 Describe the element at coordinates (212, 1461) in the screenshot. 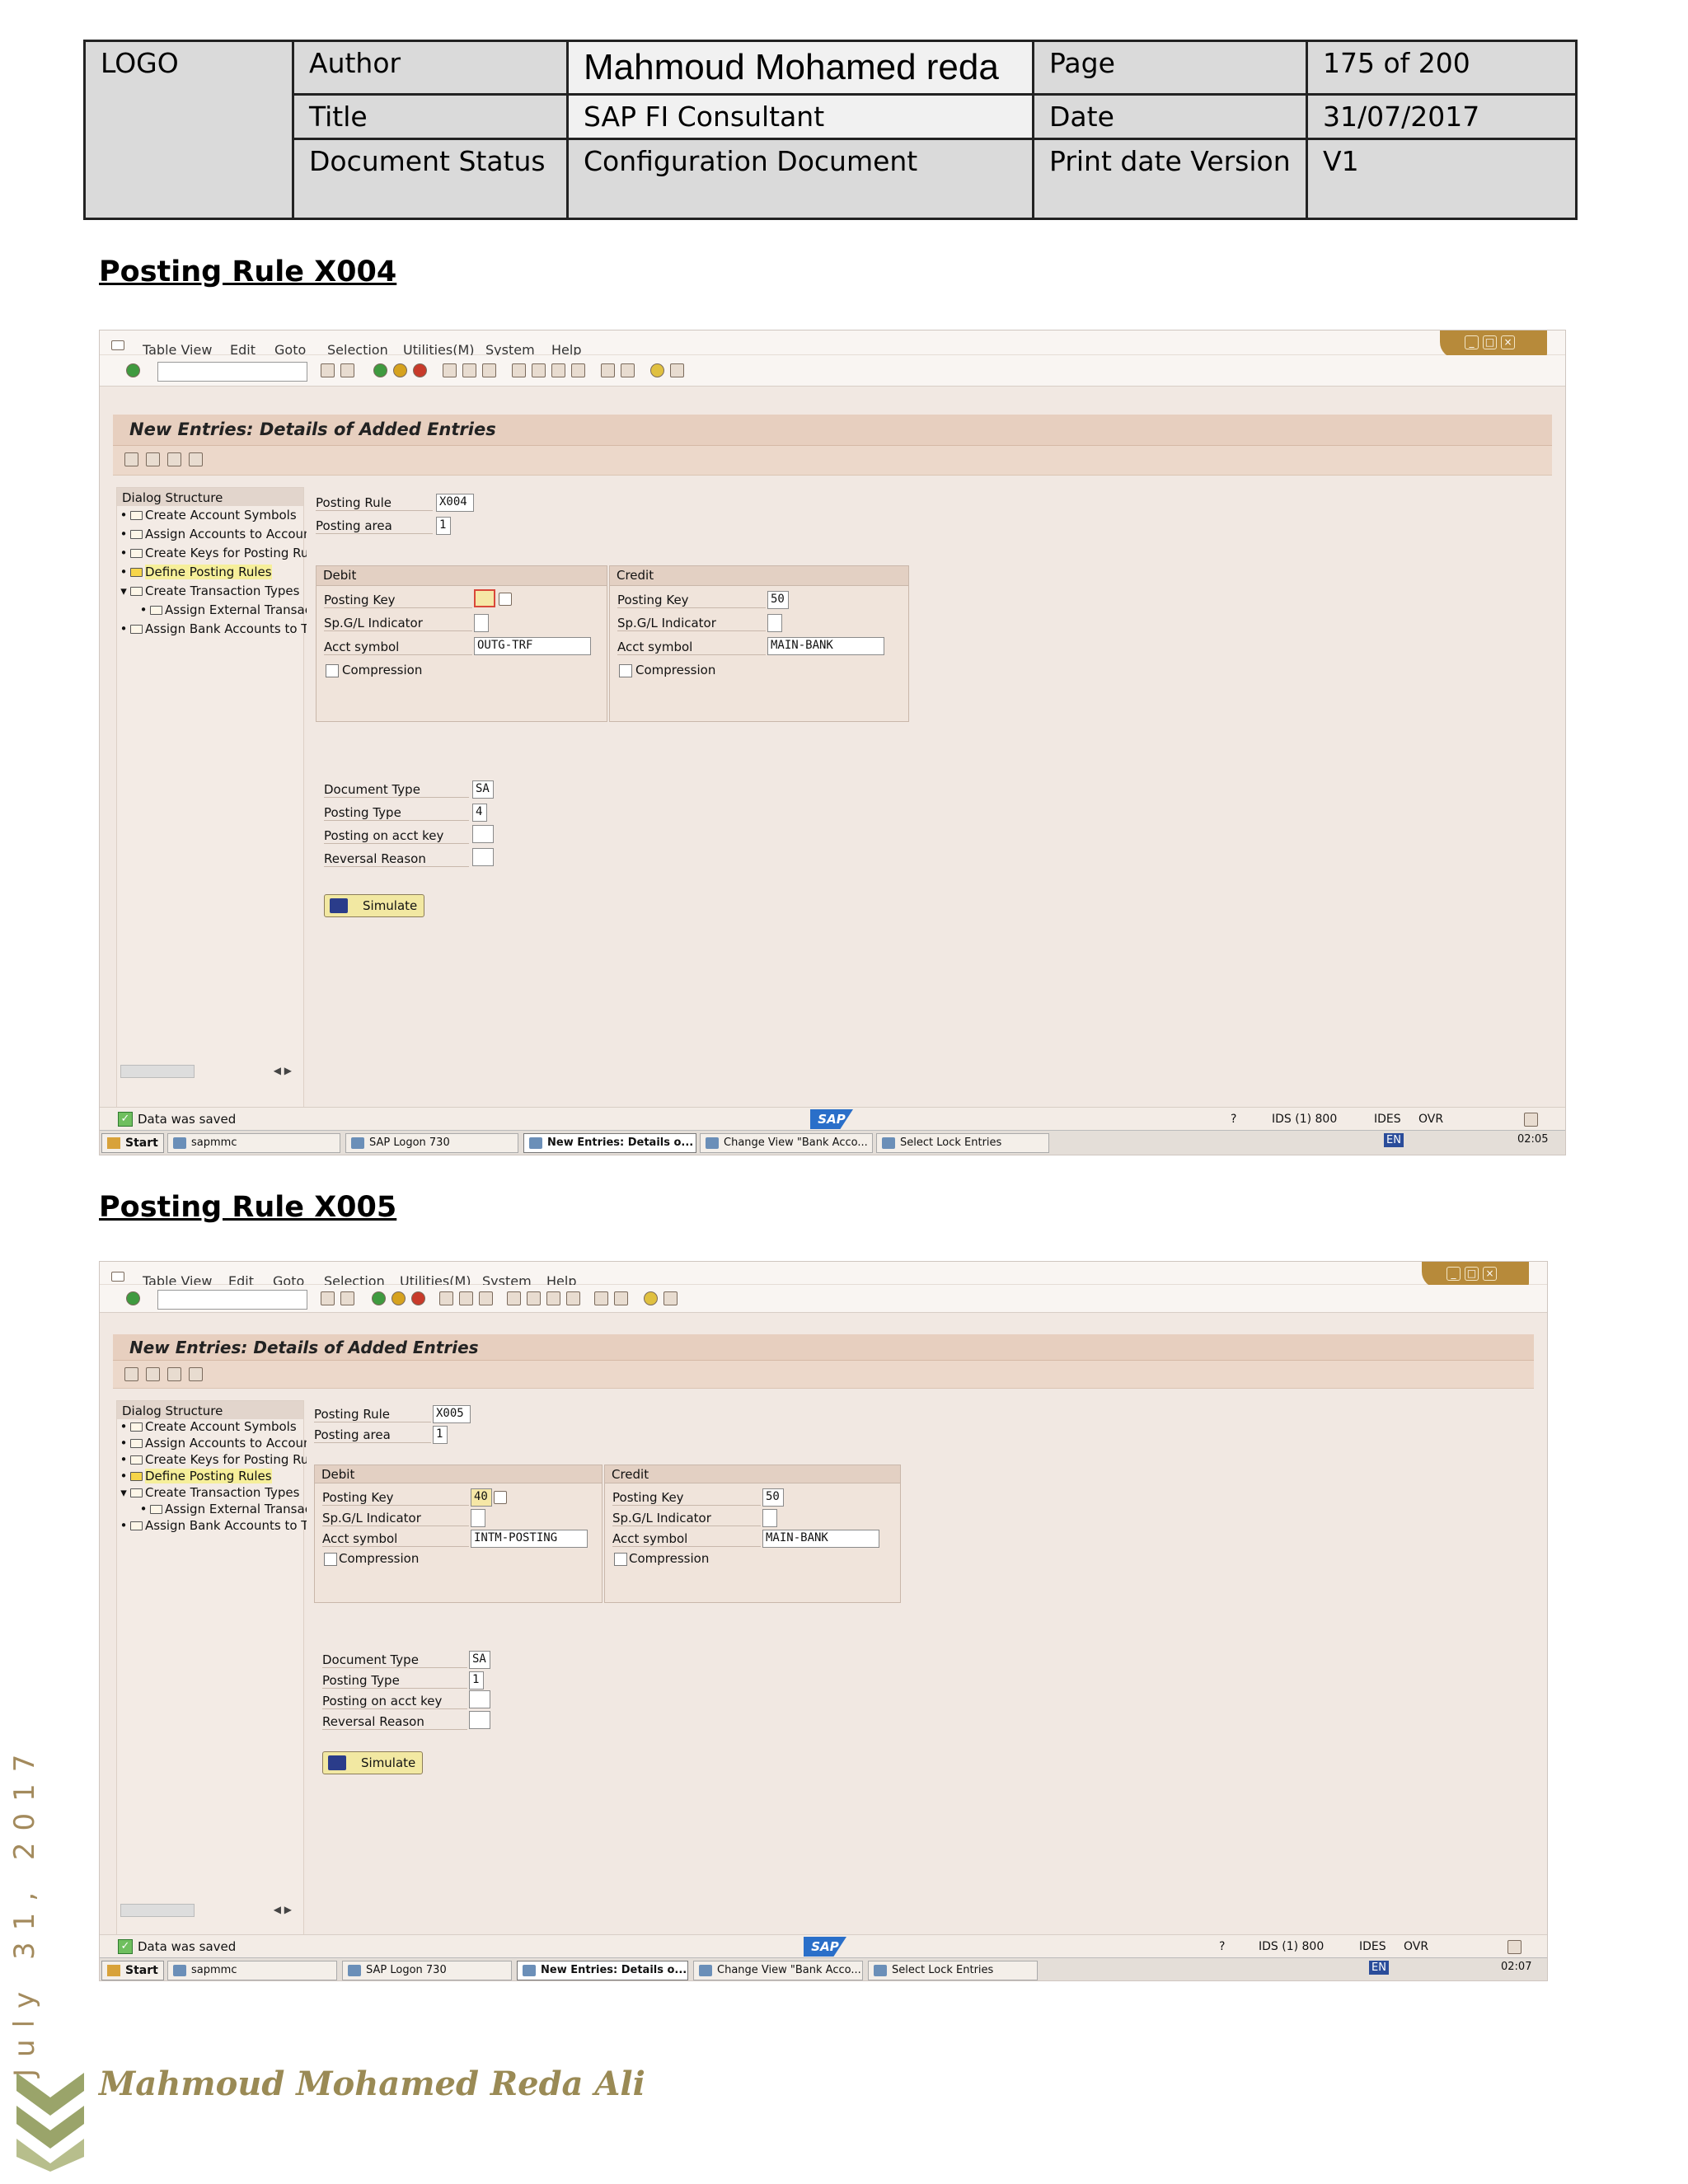

I see `tree-node-create-keys: •Create Keys for Posting Rules` at that location.